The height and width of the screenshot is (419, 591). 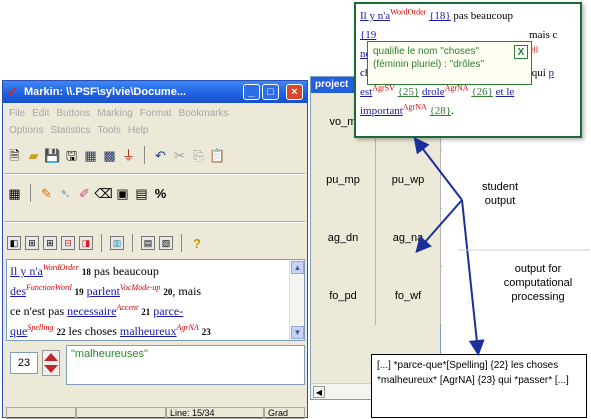 What do you see at coordinates (408, 180) in the screenshot?
I see `grid-cell: pu_wp` at bounding box center [408, 180].